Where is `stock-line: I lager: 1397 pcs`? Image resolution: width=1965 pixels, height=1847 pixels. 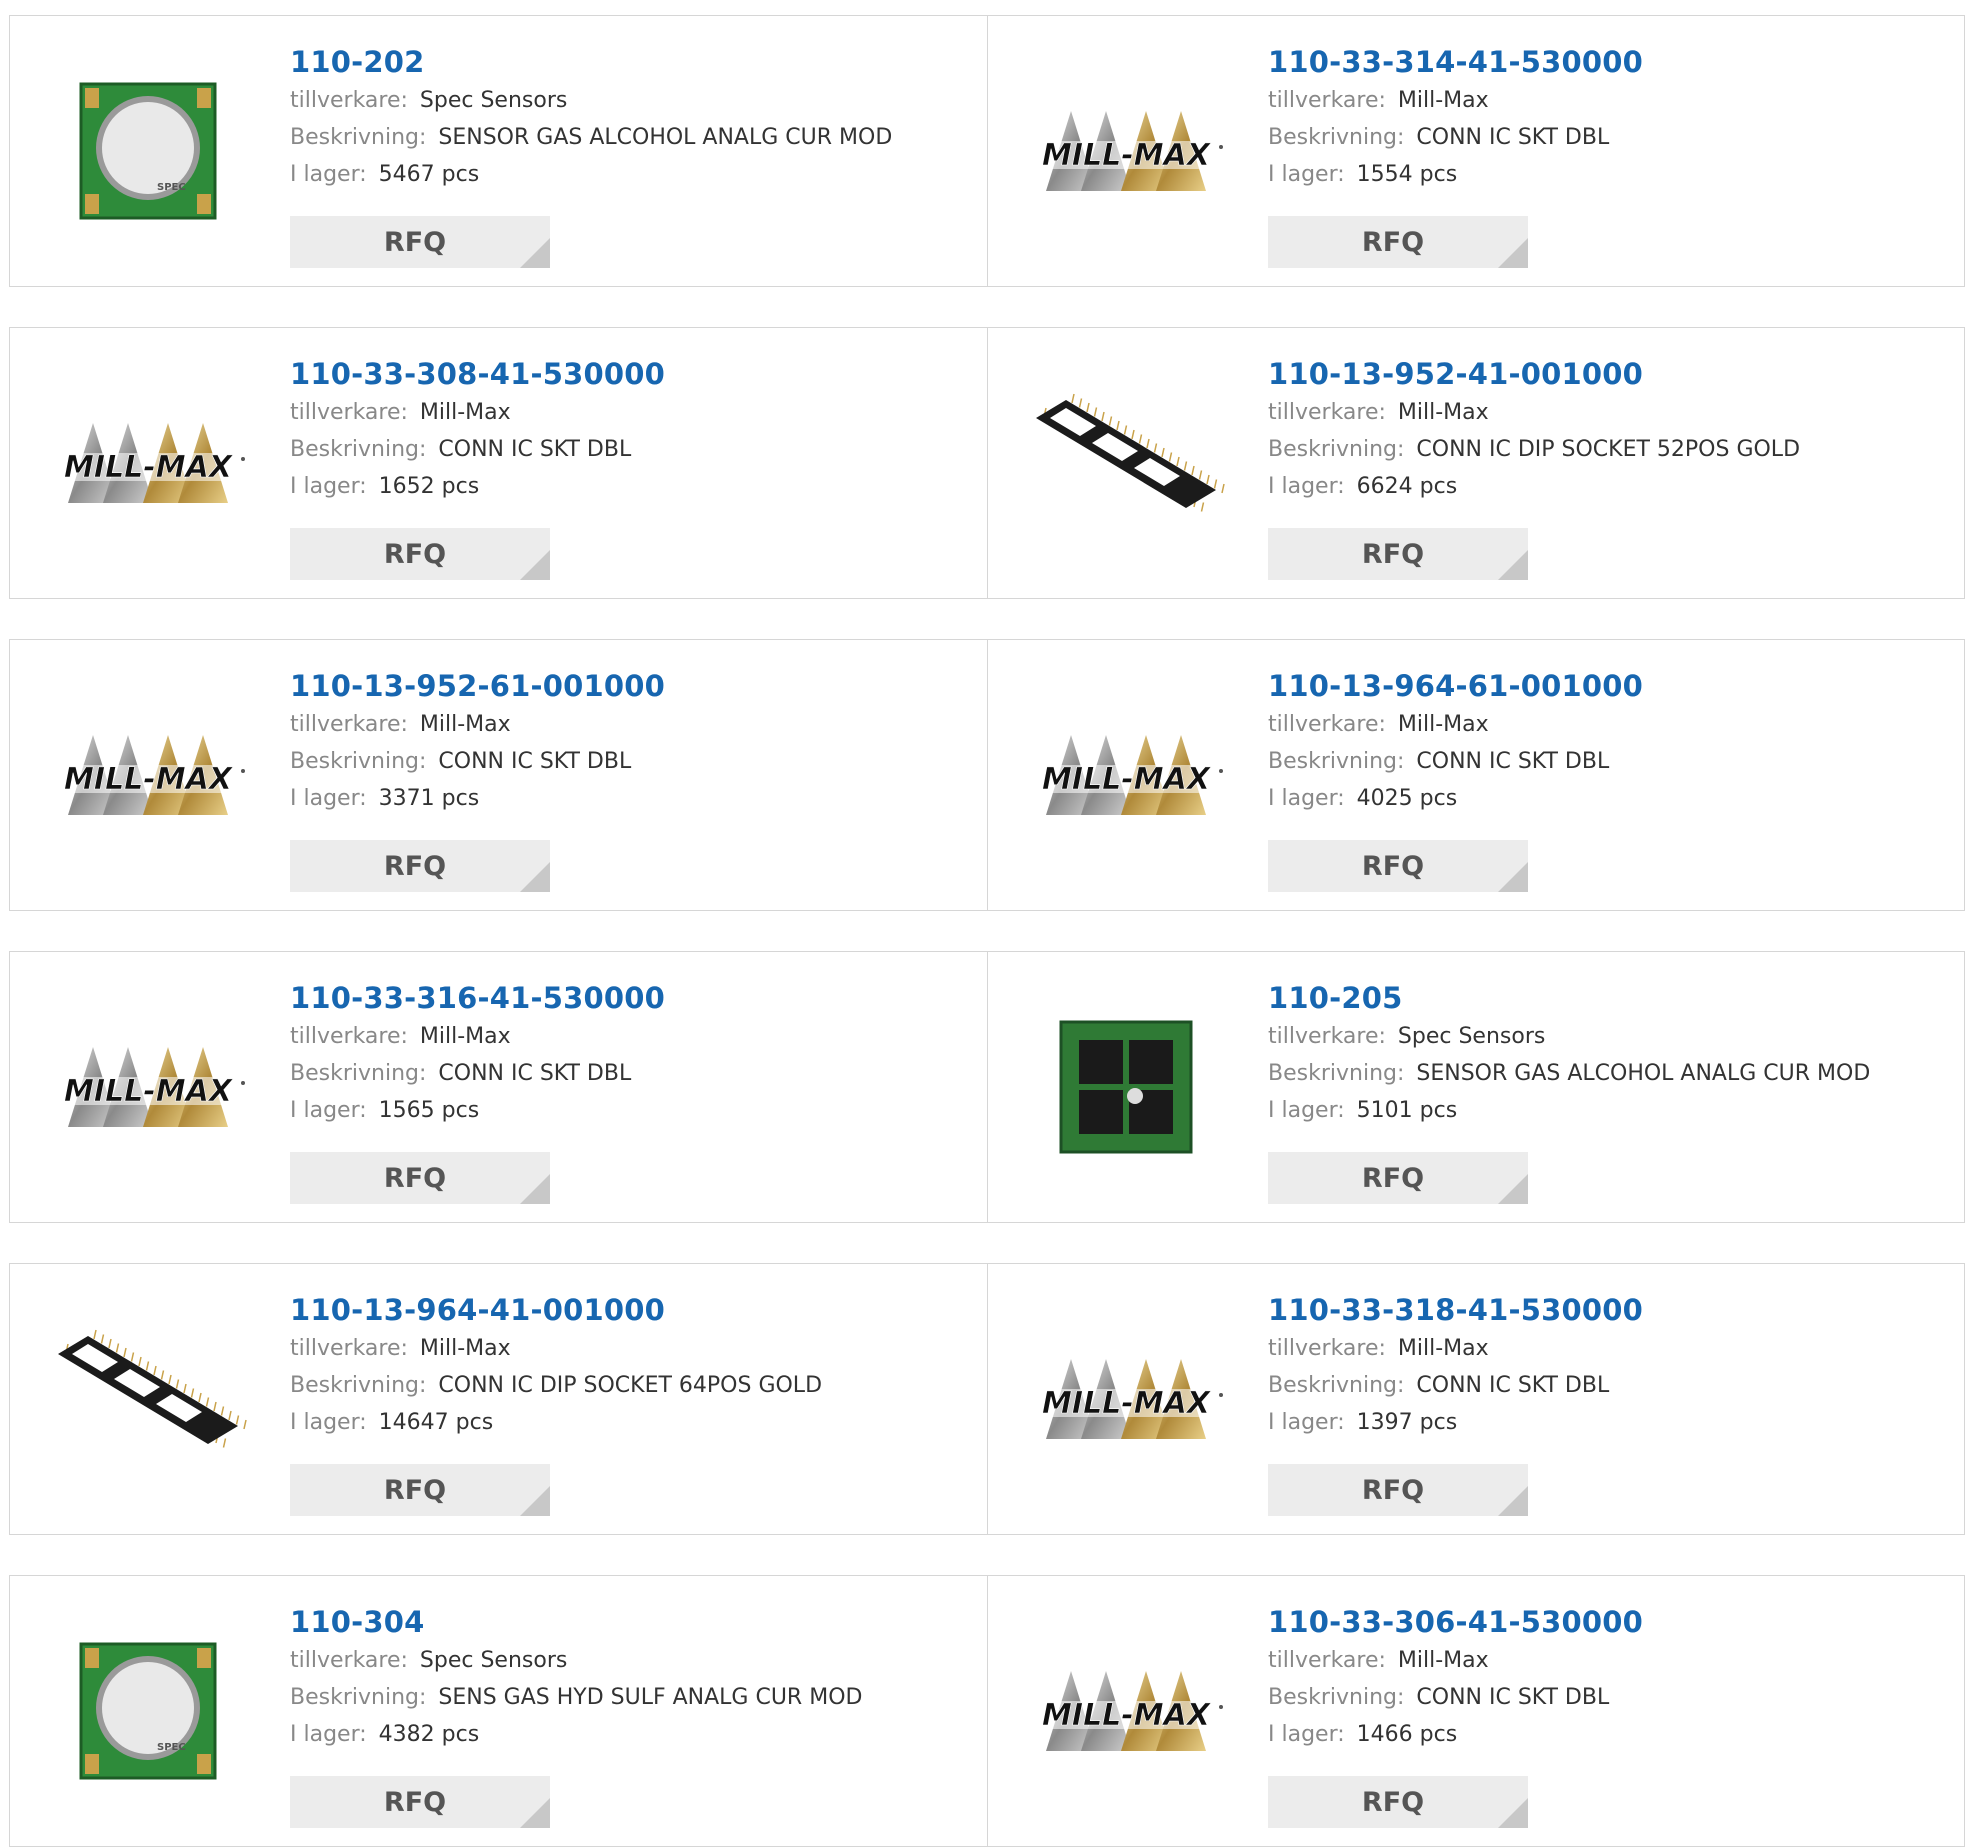
stock-line: I lager: 1397 pcs is located at coordinates (1455, 1422).